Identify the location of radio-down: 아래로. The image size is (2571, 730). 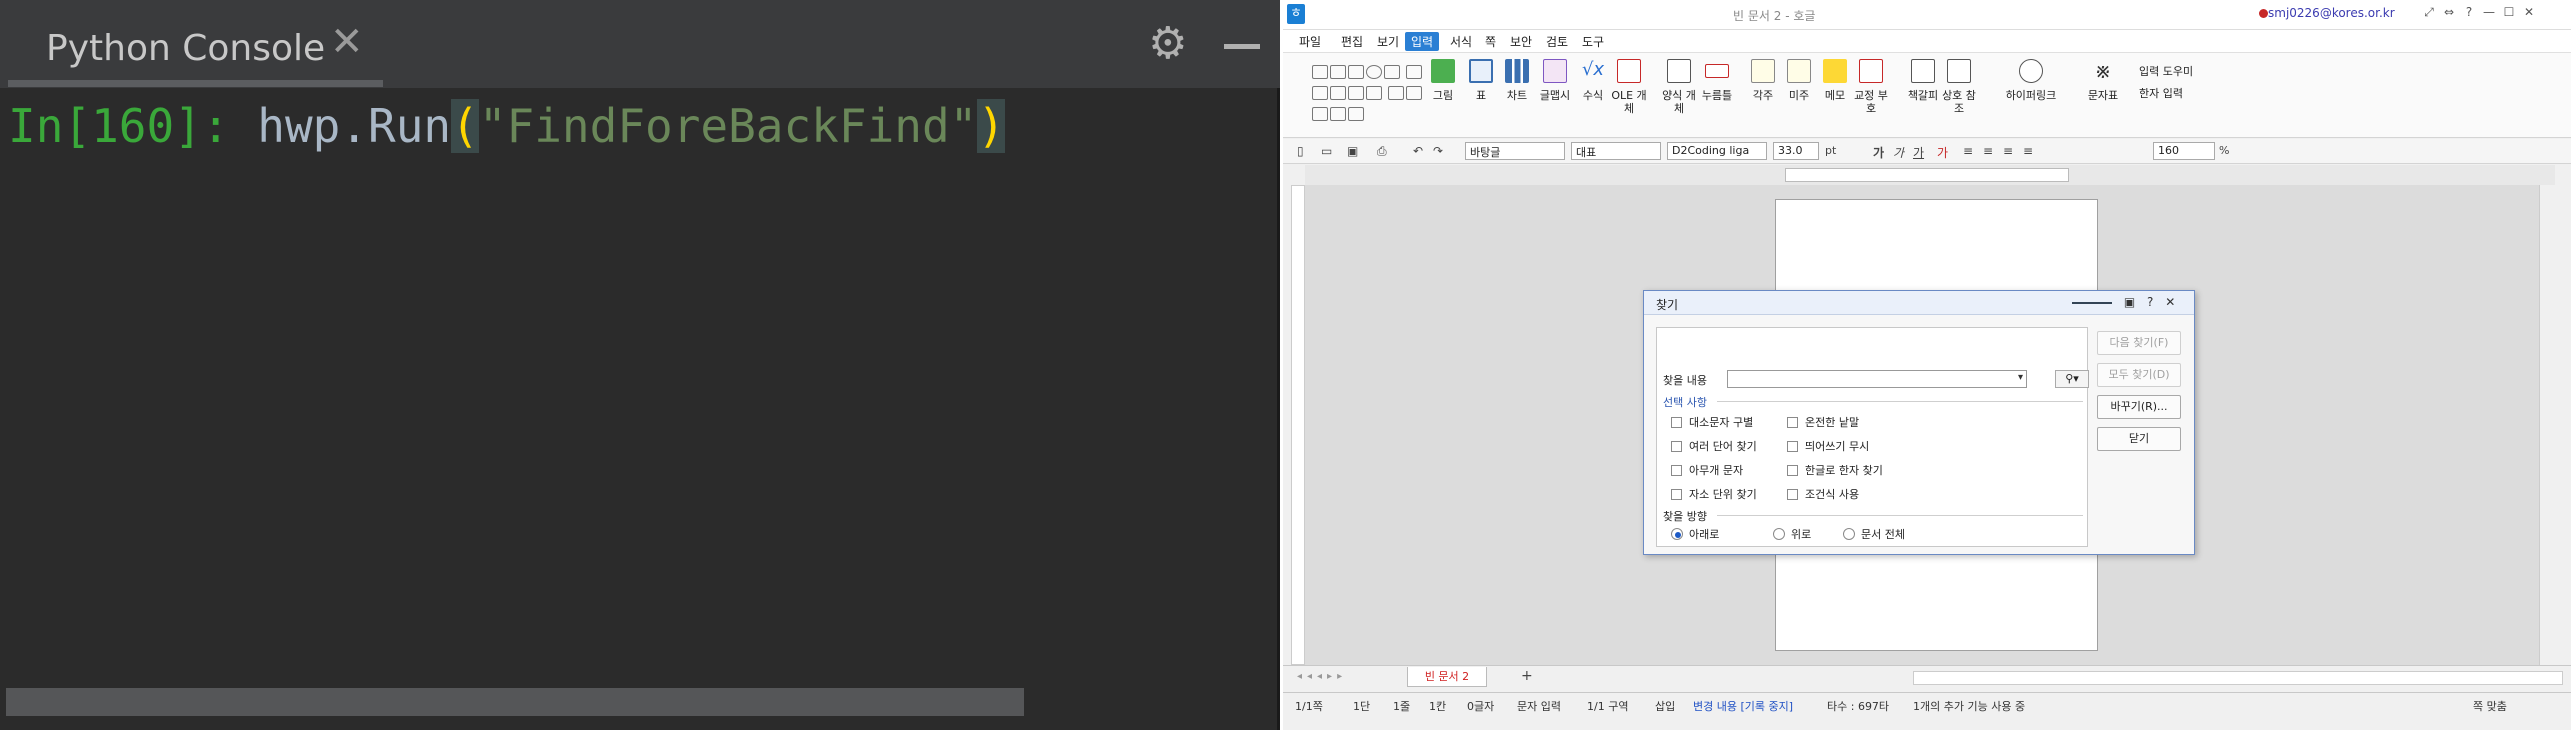
(1695, 534).